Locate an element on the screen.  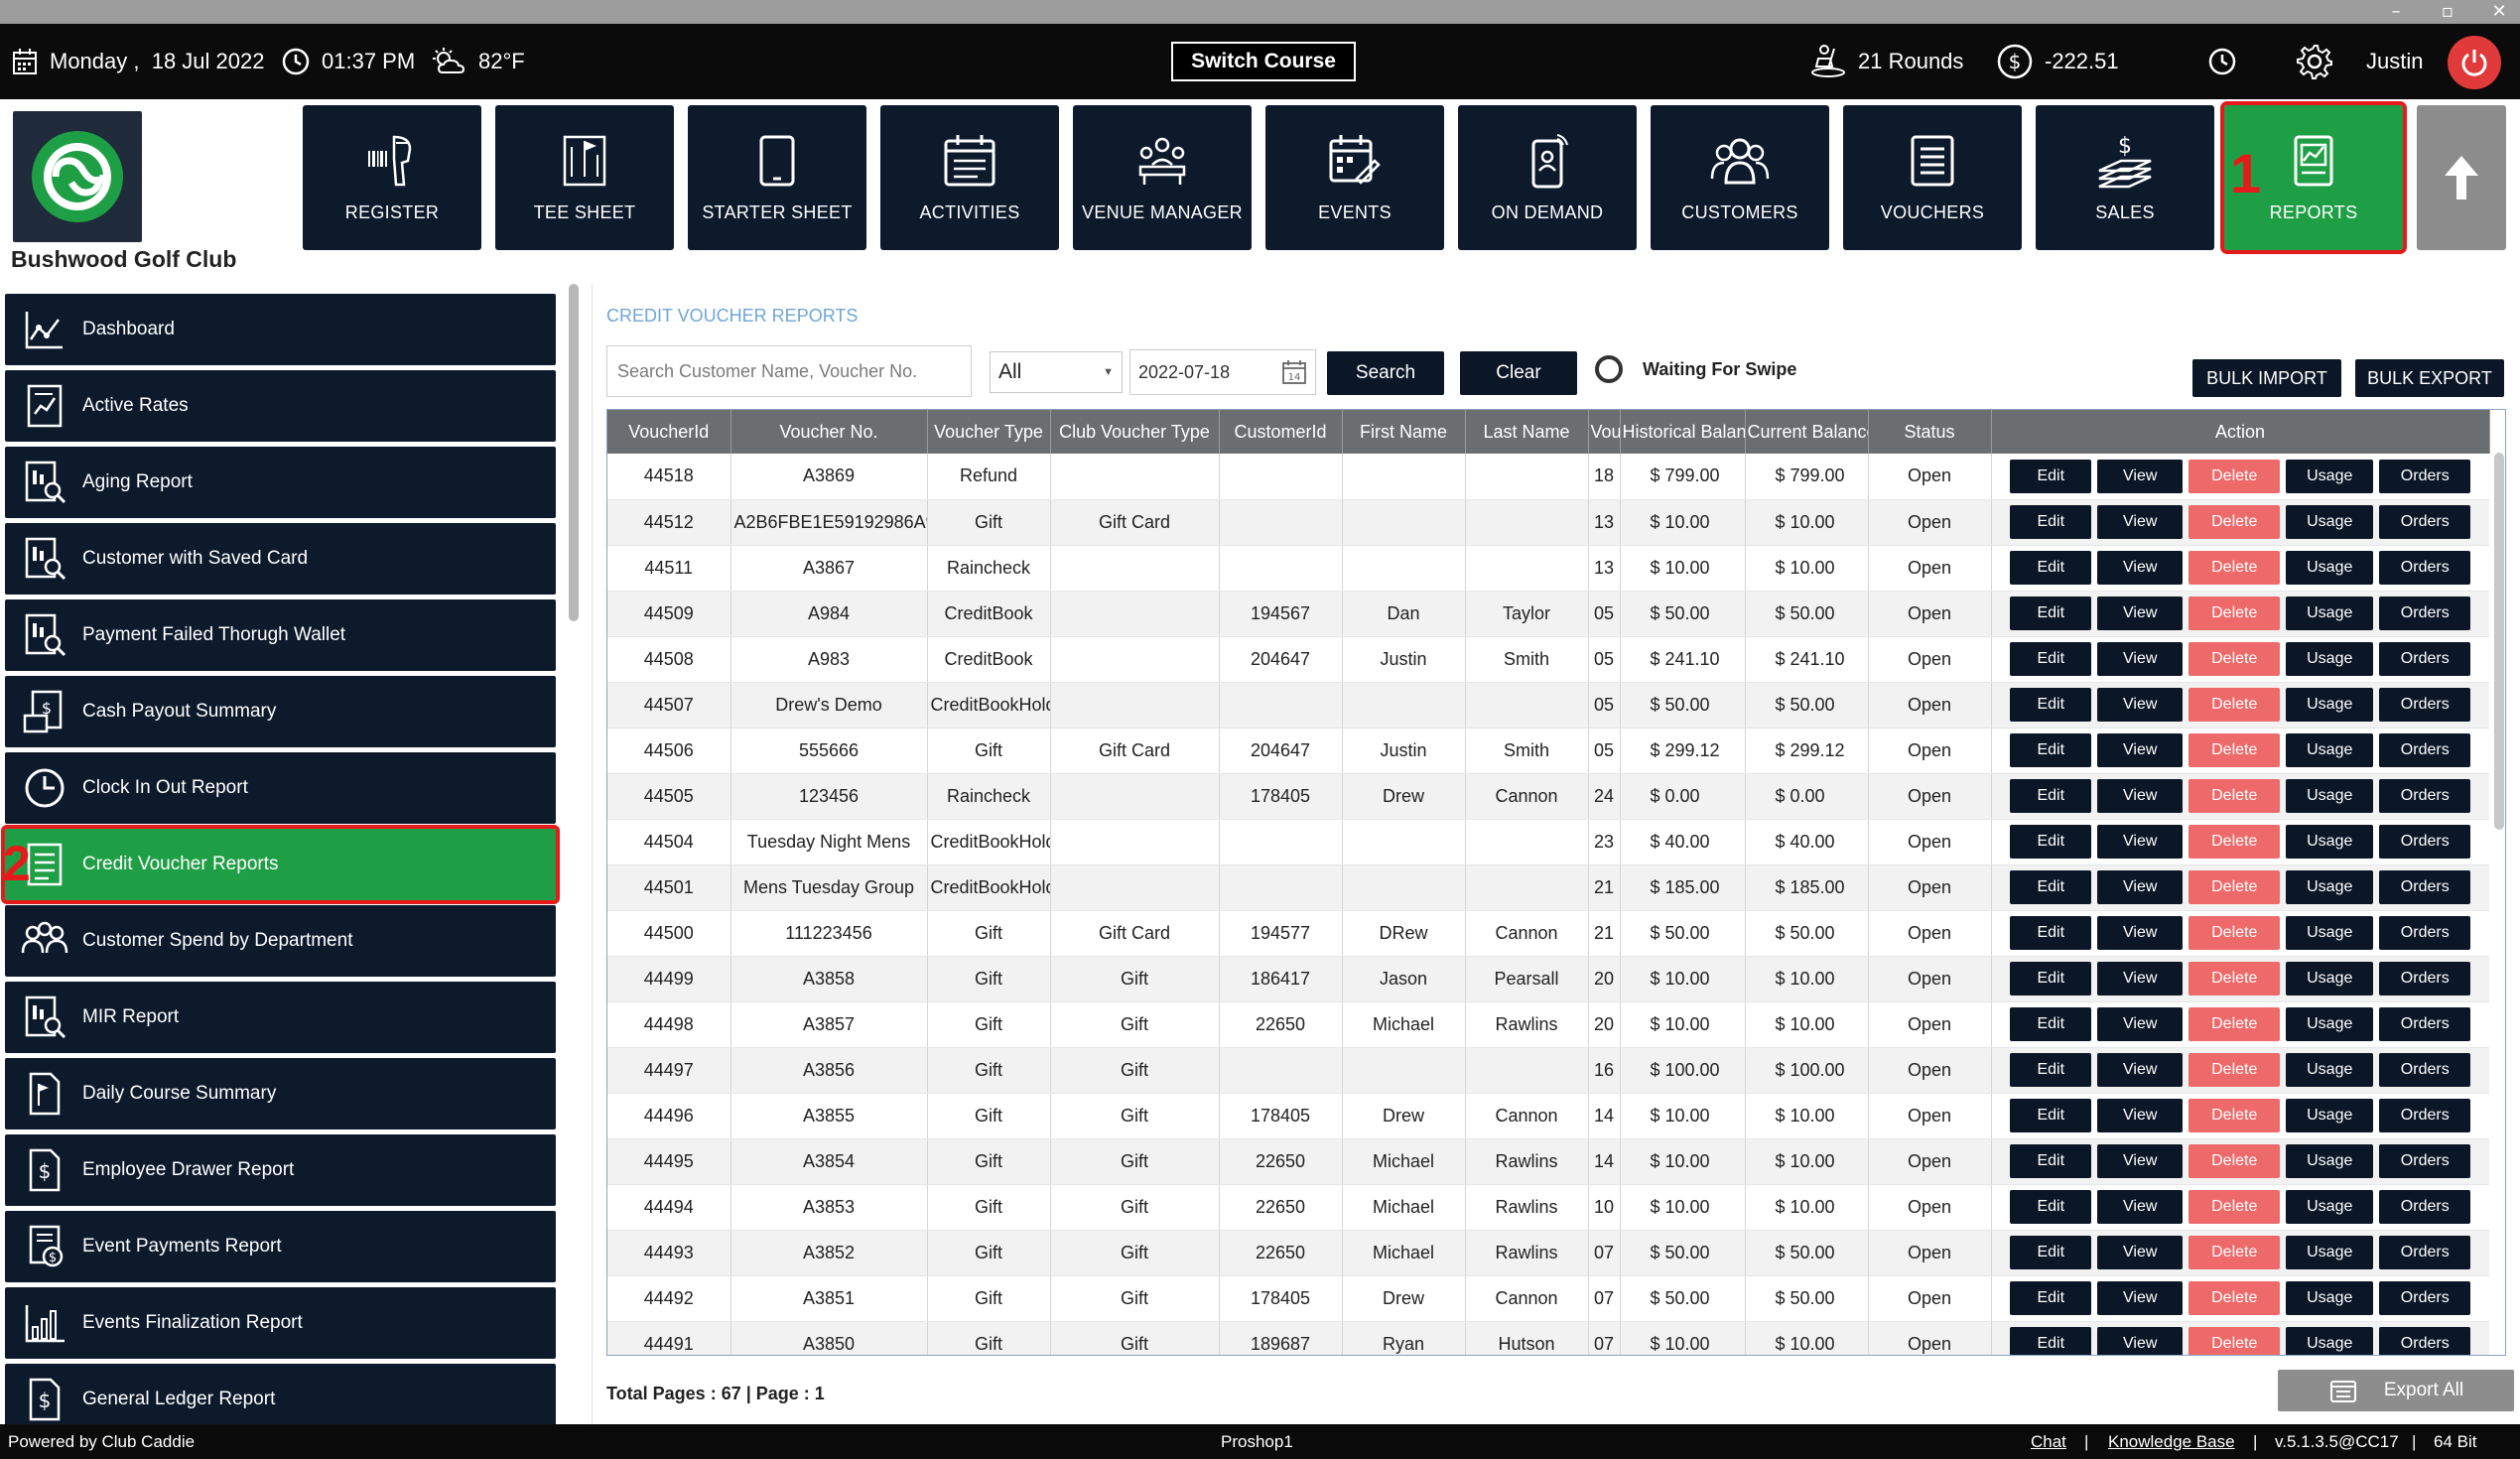
sidebar-item-employee-drawer-report: $ Employee Drawer Report is located at coordinates (280, 1170).